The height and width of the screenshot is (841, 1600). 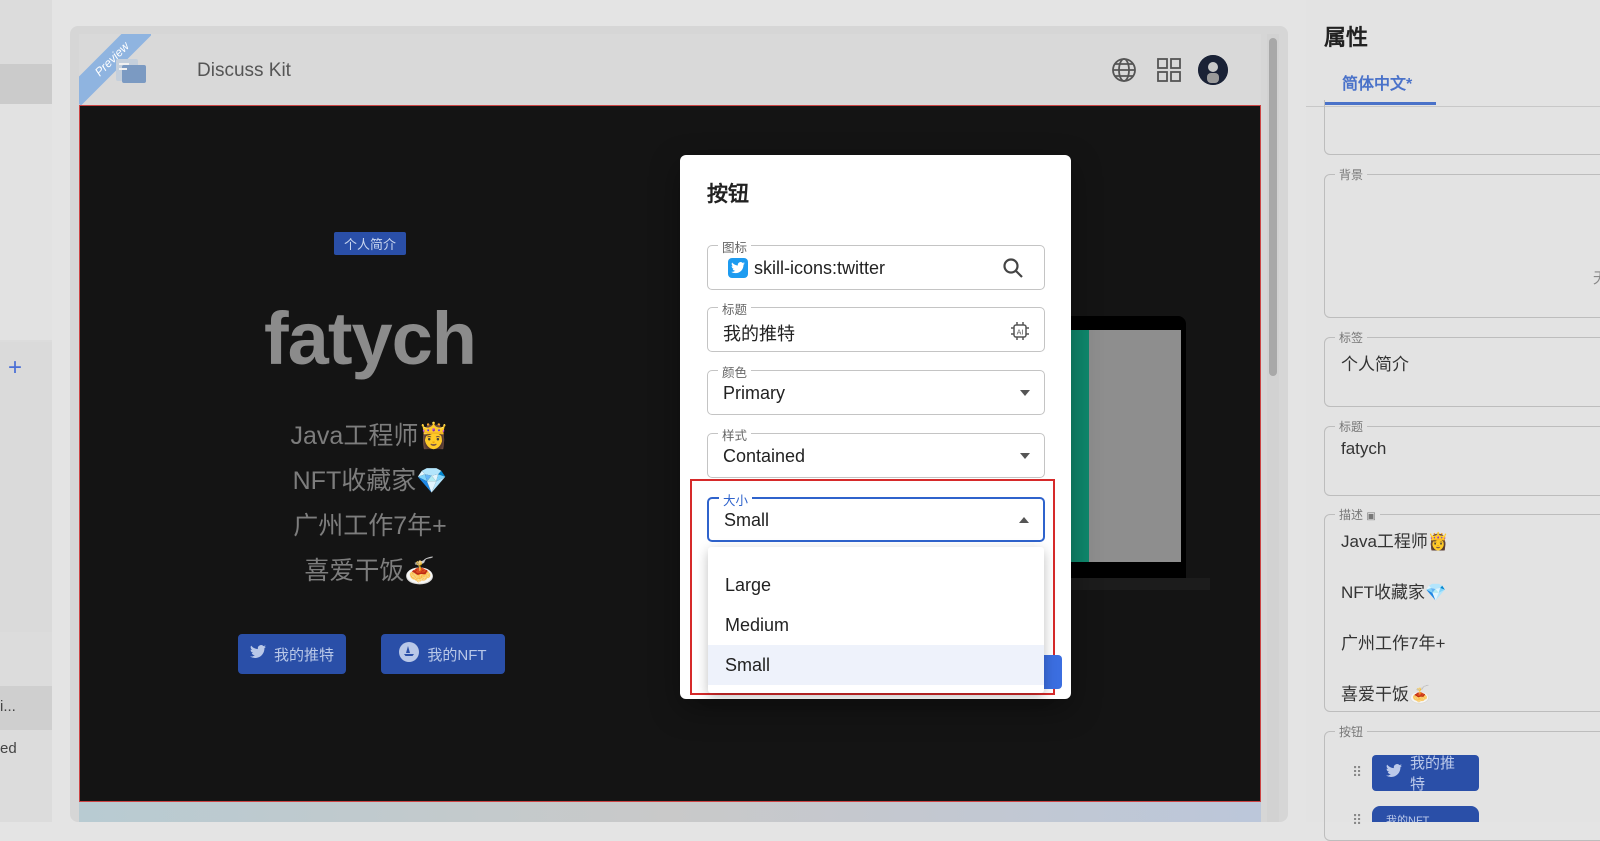 I want to click on variant-select-label: 样式, so click(x=735, y=434).